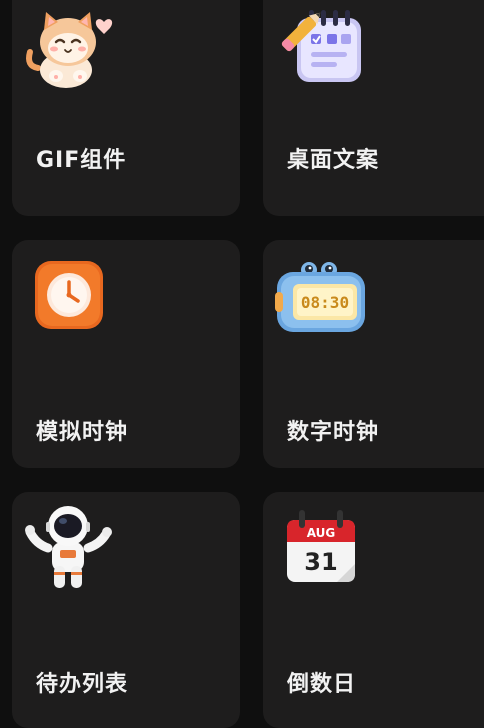  I want to click on widget-label: 倒数日, so click(322, 684).